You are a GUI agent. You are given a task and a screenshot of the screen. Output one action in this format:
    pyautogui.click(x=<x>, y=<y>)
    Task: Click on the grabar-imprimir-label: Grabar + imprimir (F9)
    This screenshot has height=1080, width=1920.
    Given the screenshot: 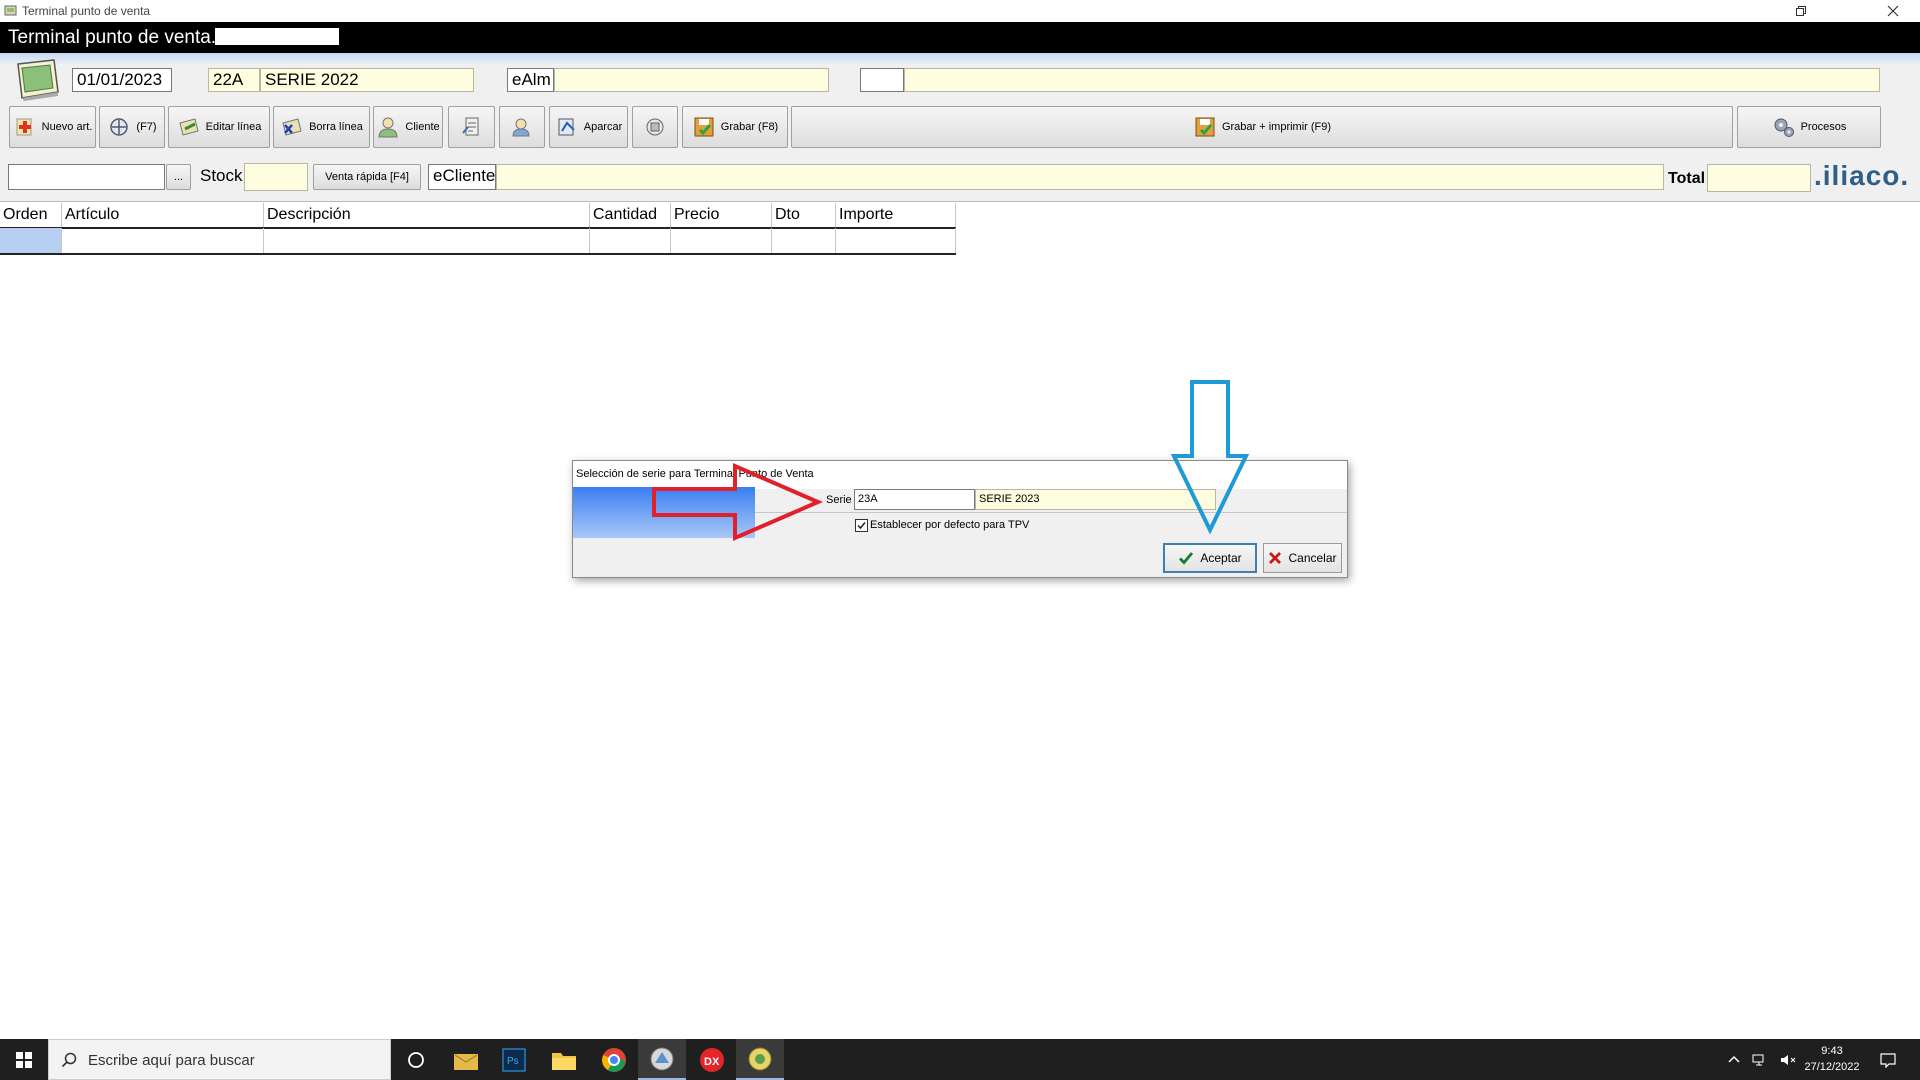 What is the action you would take?
    pyautogui.click(x=1276, y=127)
    